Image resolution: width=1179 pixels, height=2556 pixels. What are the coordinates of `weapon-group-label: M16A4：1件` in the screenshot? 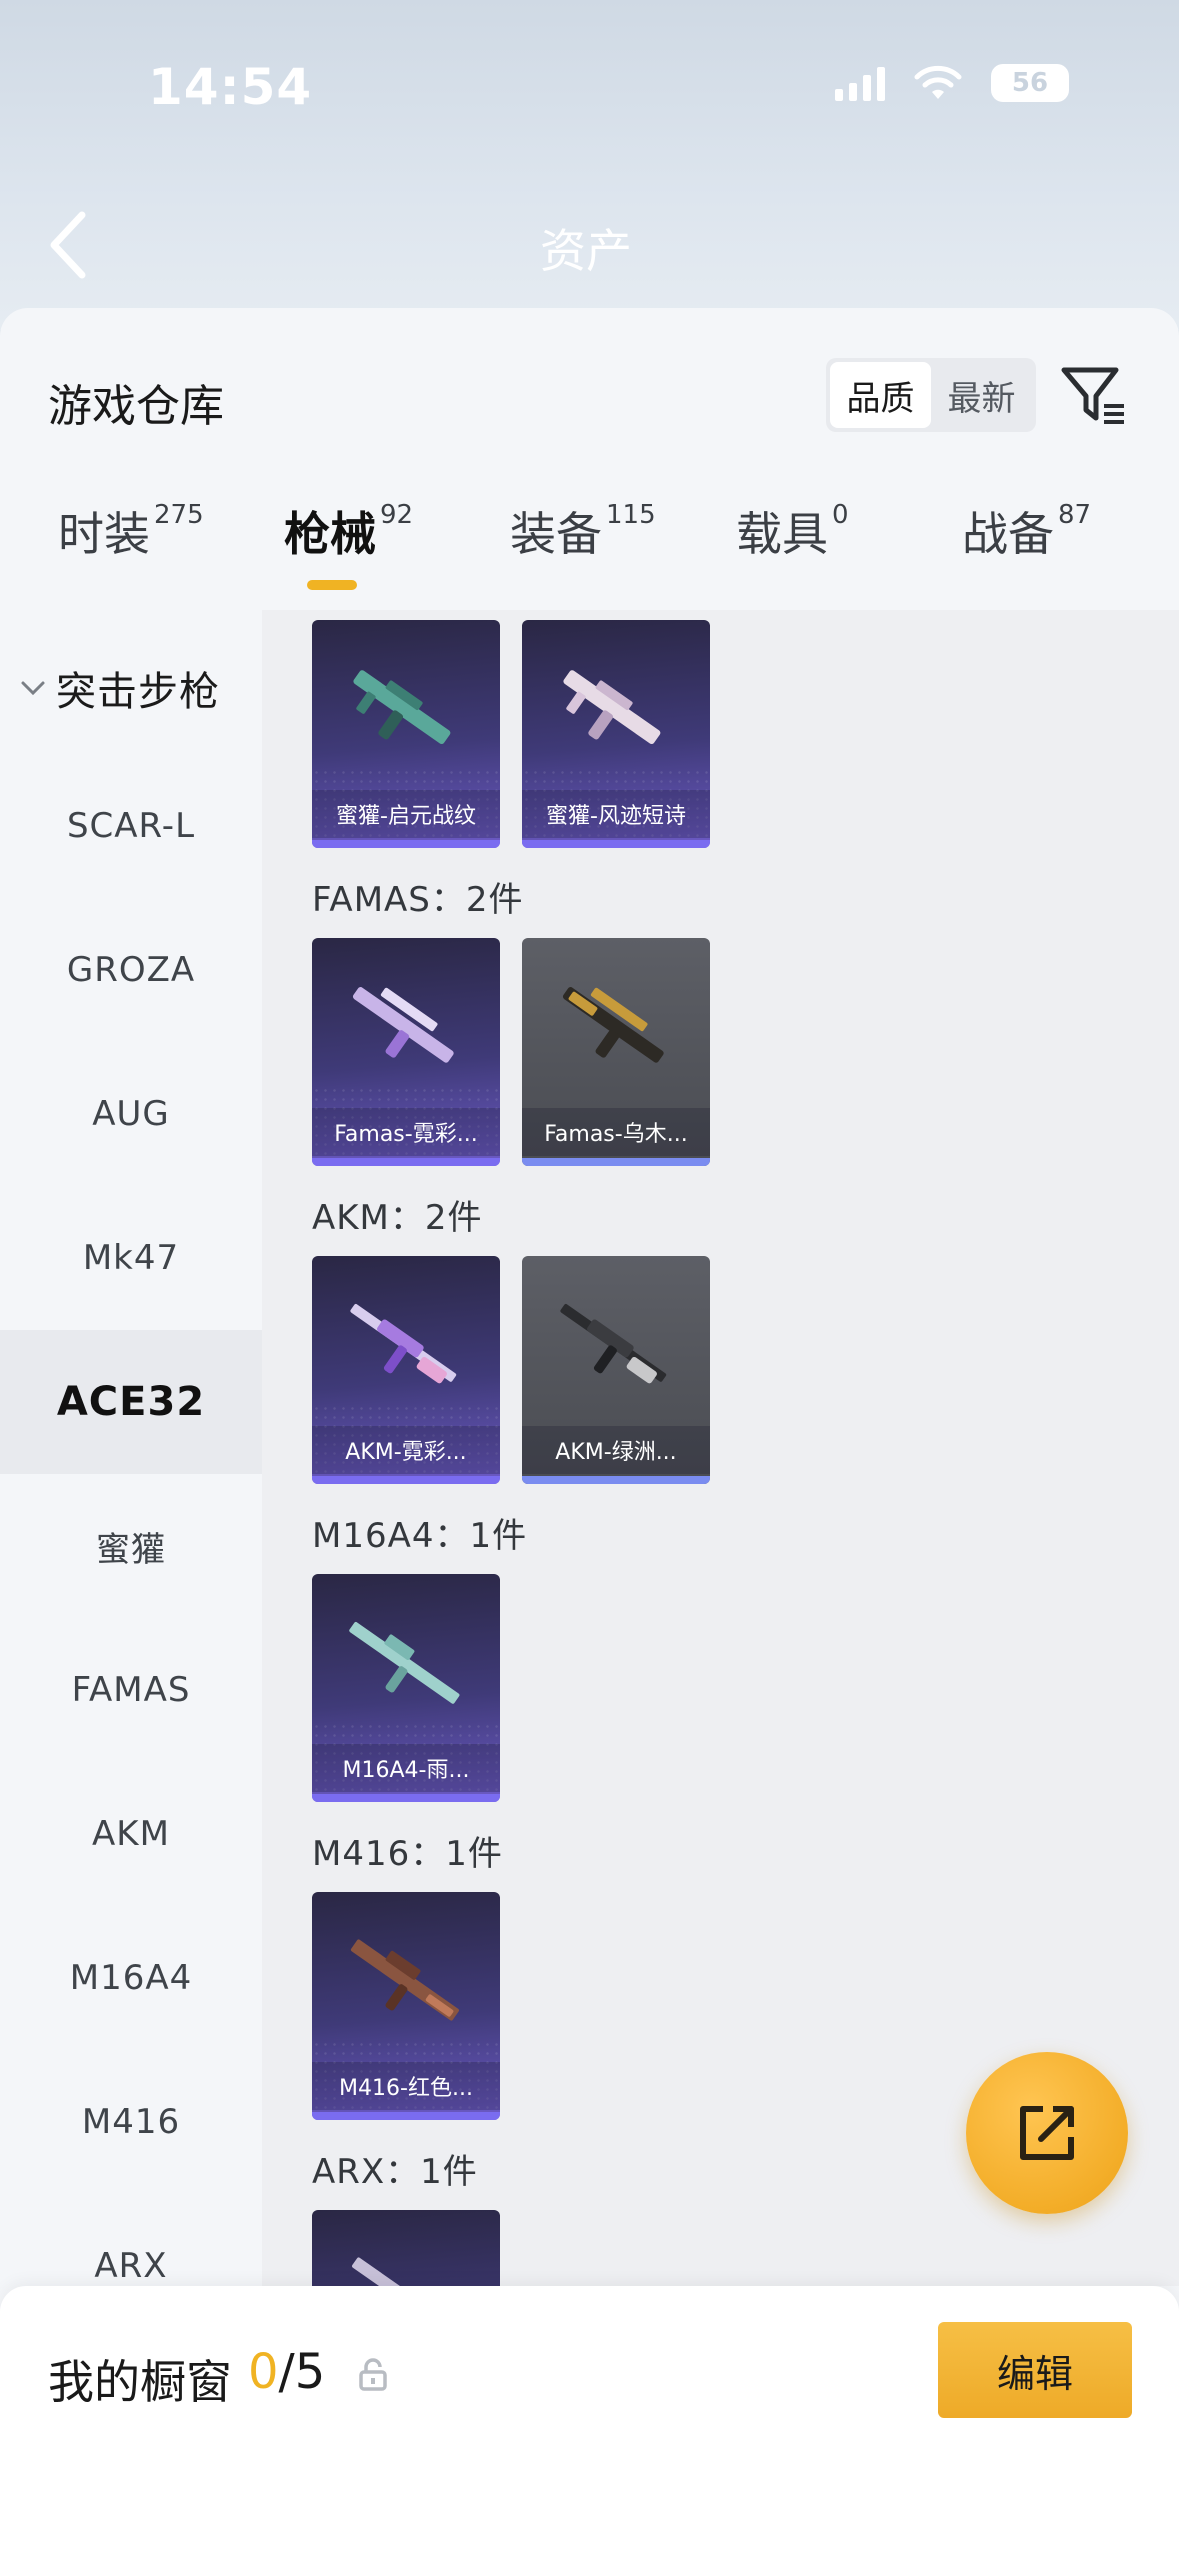 It's located at (420, 1536).